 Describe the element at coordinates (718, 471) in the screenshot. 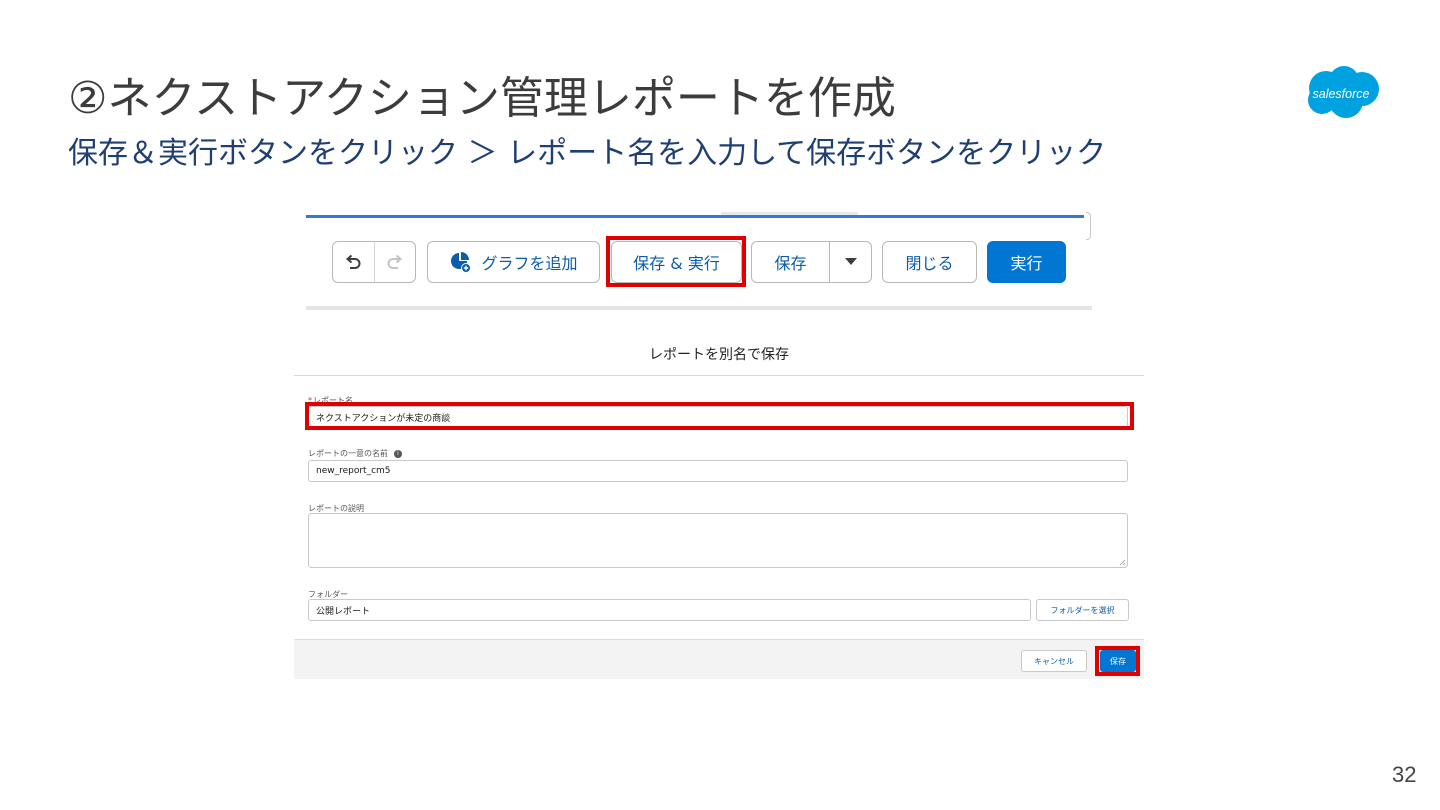

I see `unique-name-input: new_report_cm5` at that location.